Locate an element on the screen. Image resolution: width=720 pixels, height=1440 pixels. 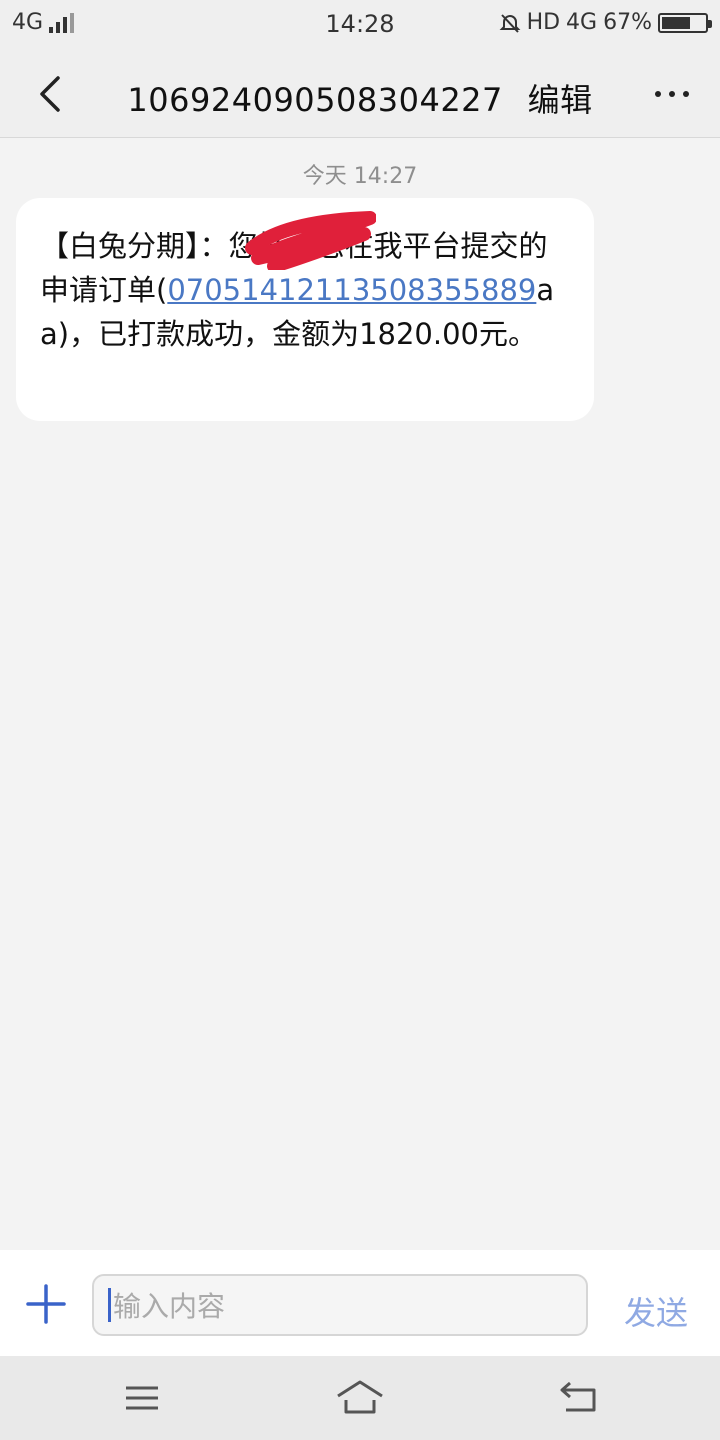
network-type-right: 4G is located at coordinates (582, 22).